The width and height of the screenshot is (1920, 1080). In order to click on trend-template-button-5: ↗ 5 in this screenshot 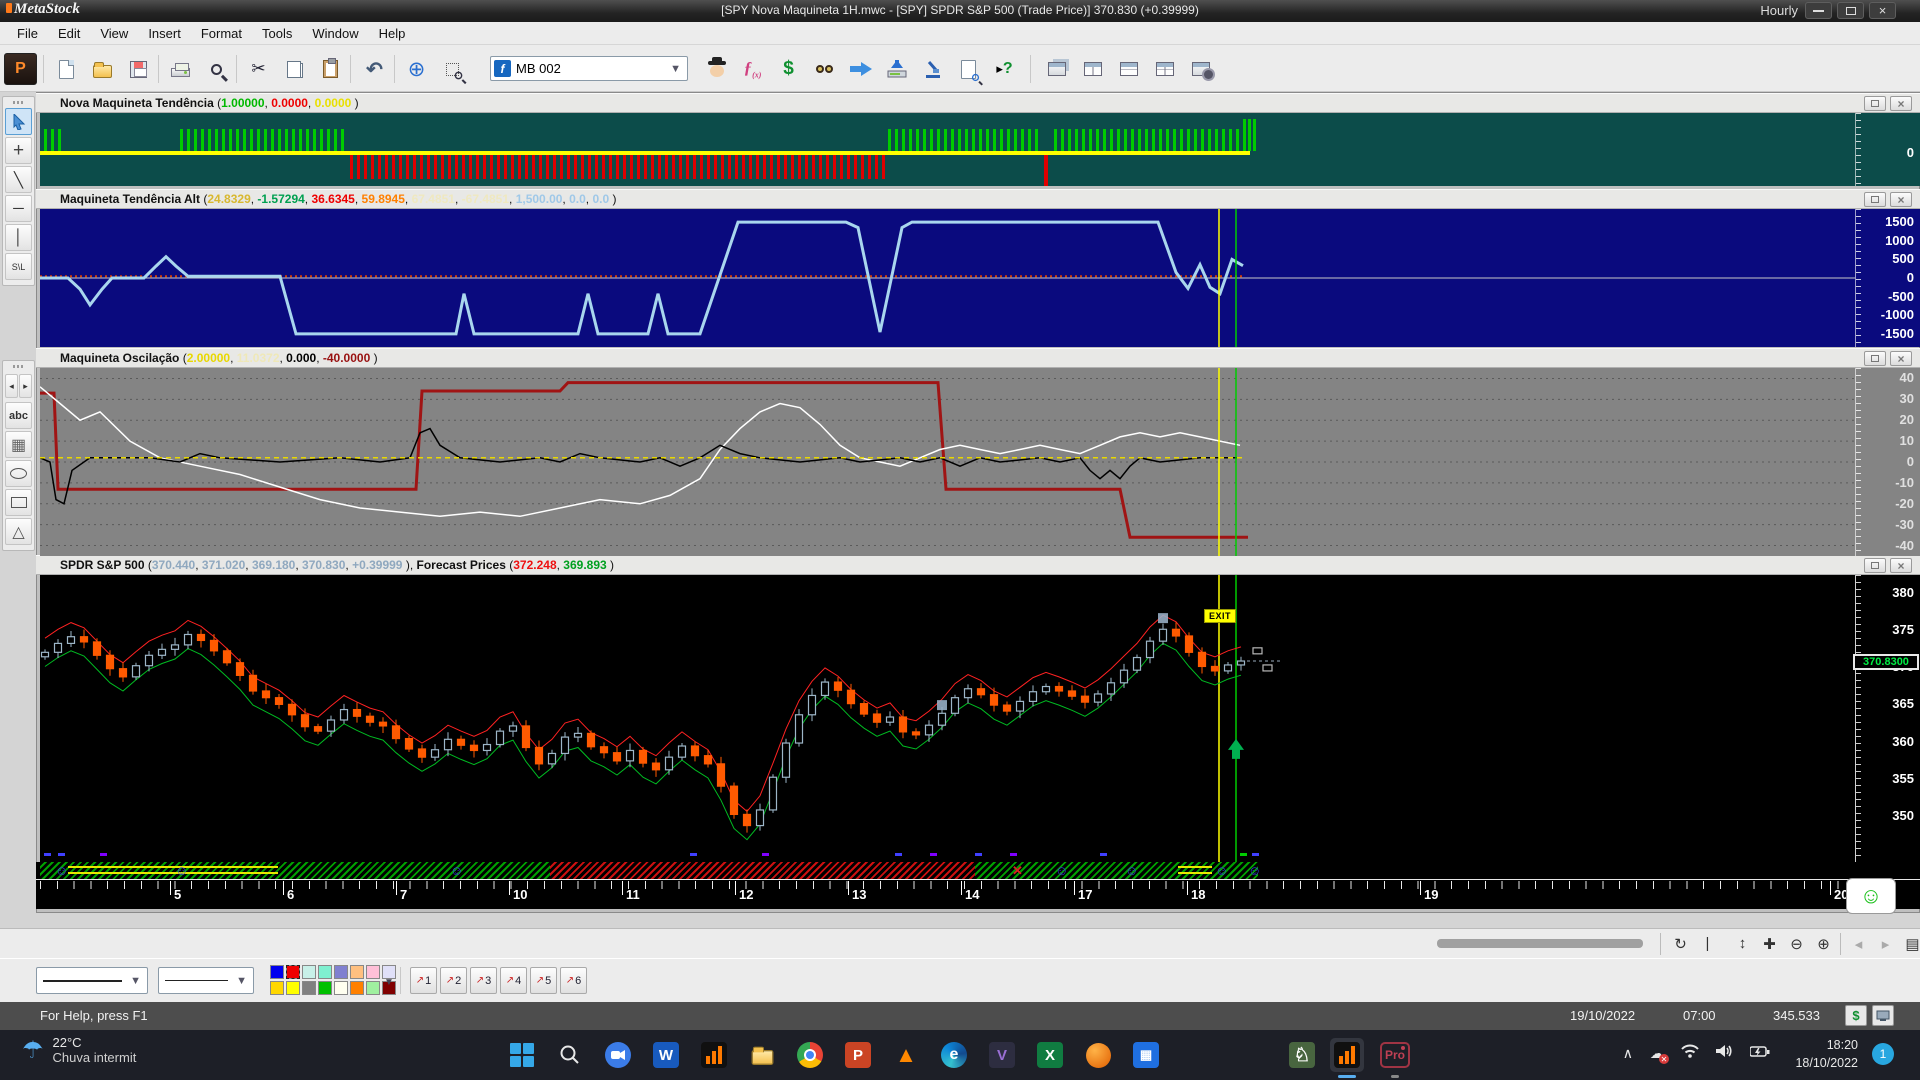, I will do `click(543, 980)`.